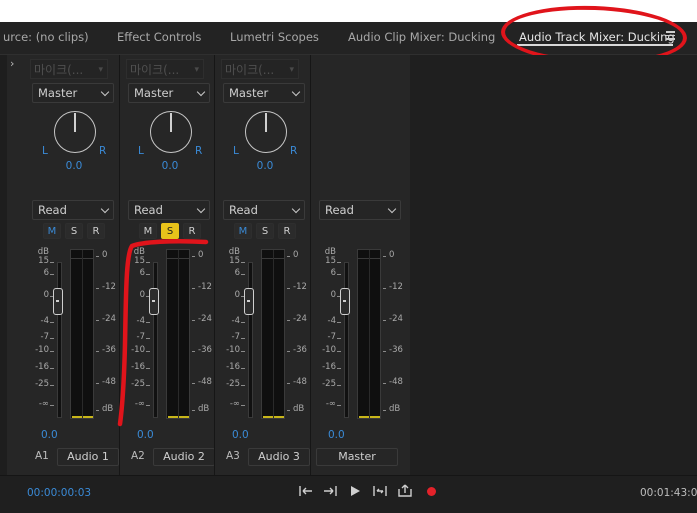  What do you see at coordinates (15, 265) in the screenshot?
I see `collapse-strip: ›` at bounding box center [15, 265].